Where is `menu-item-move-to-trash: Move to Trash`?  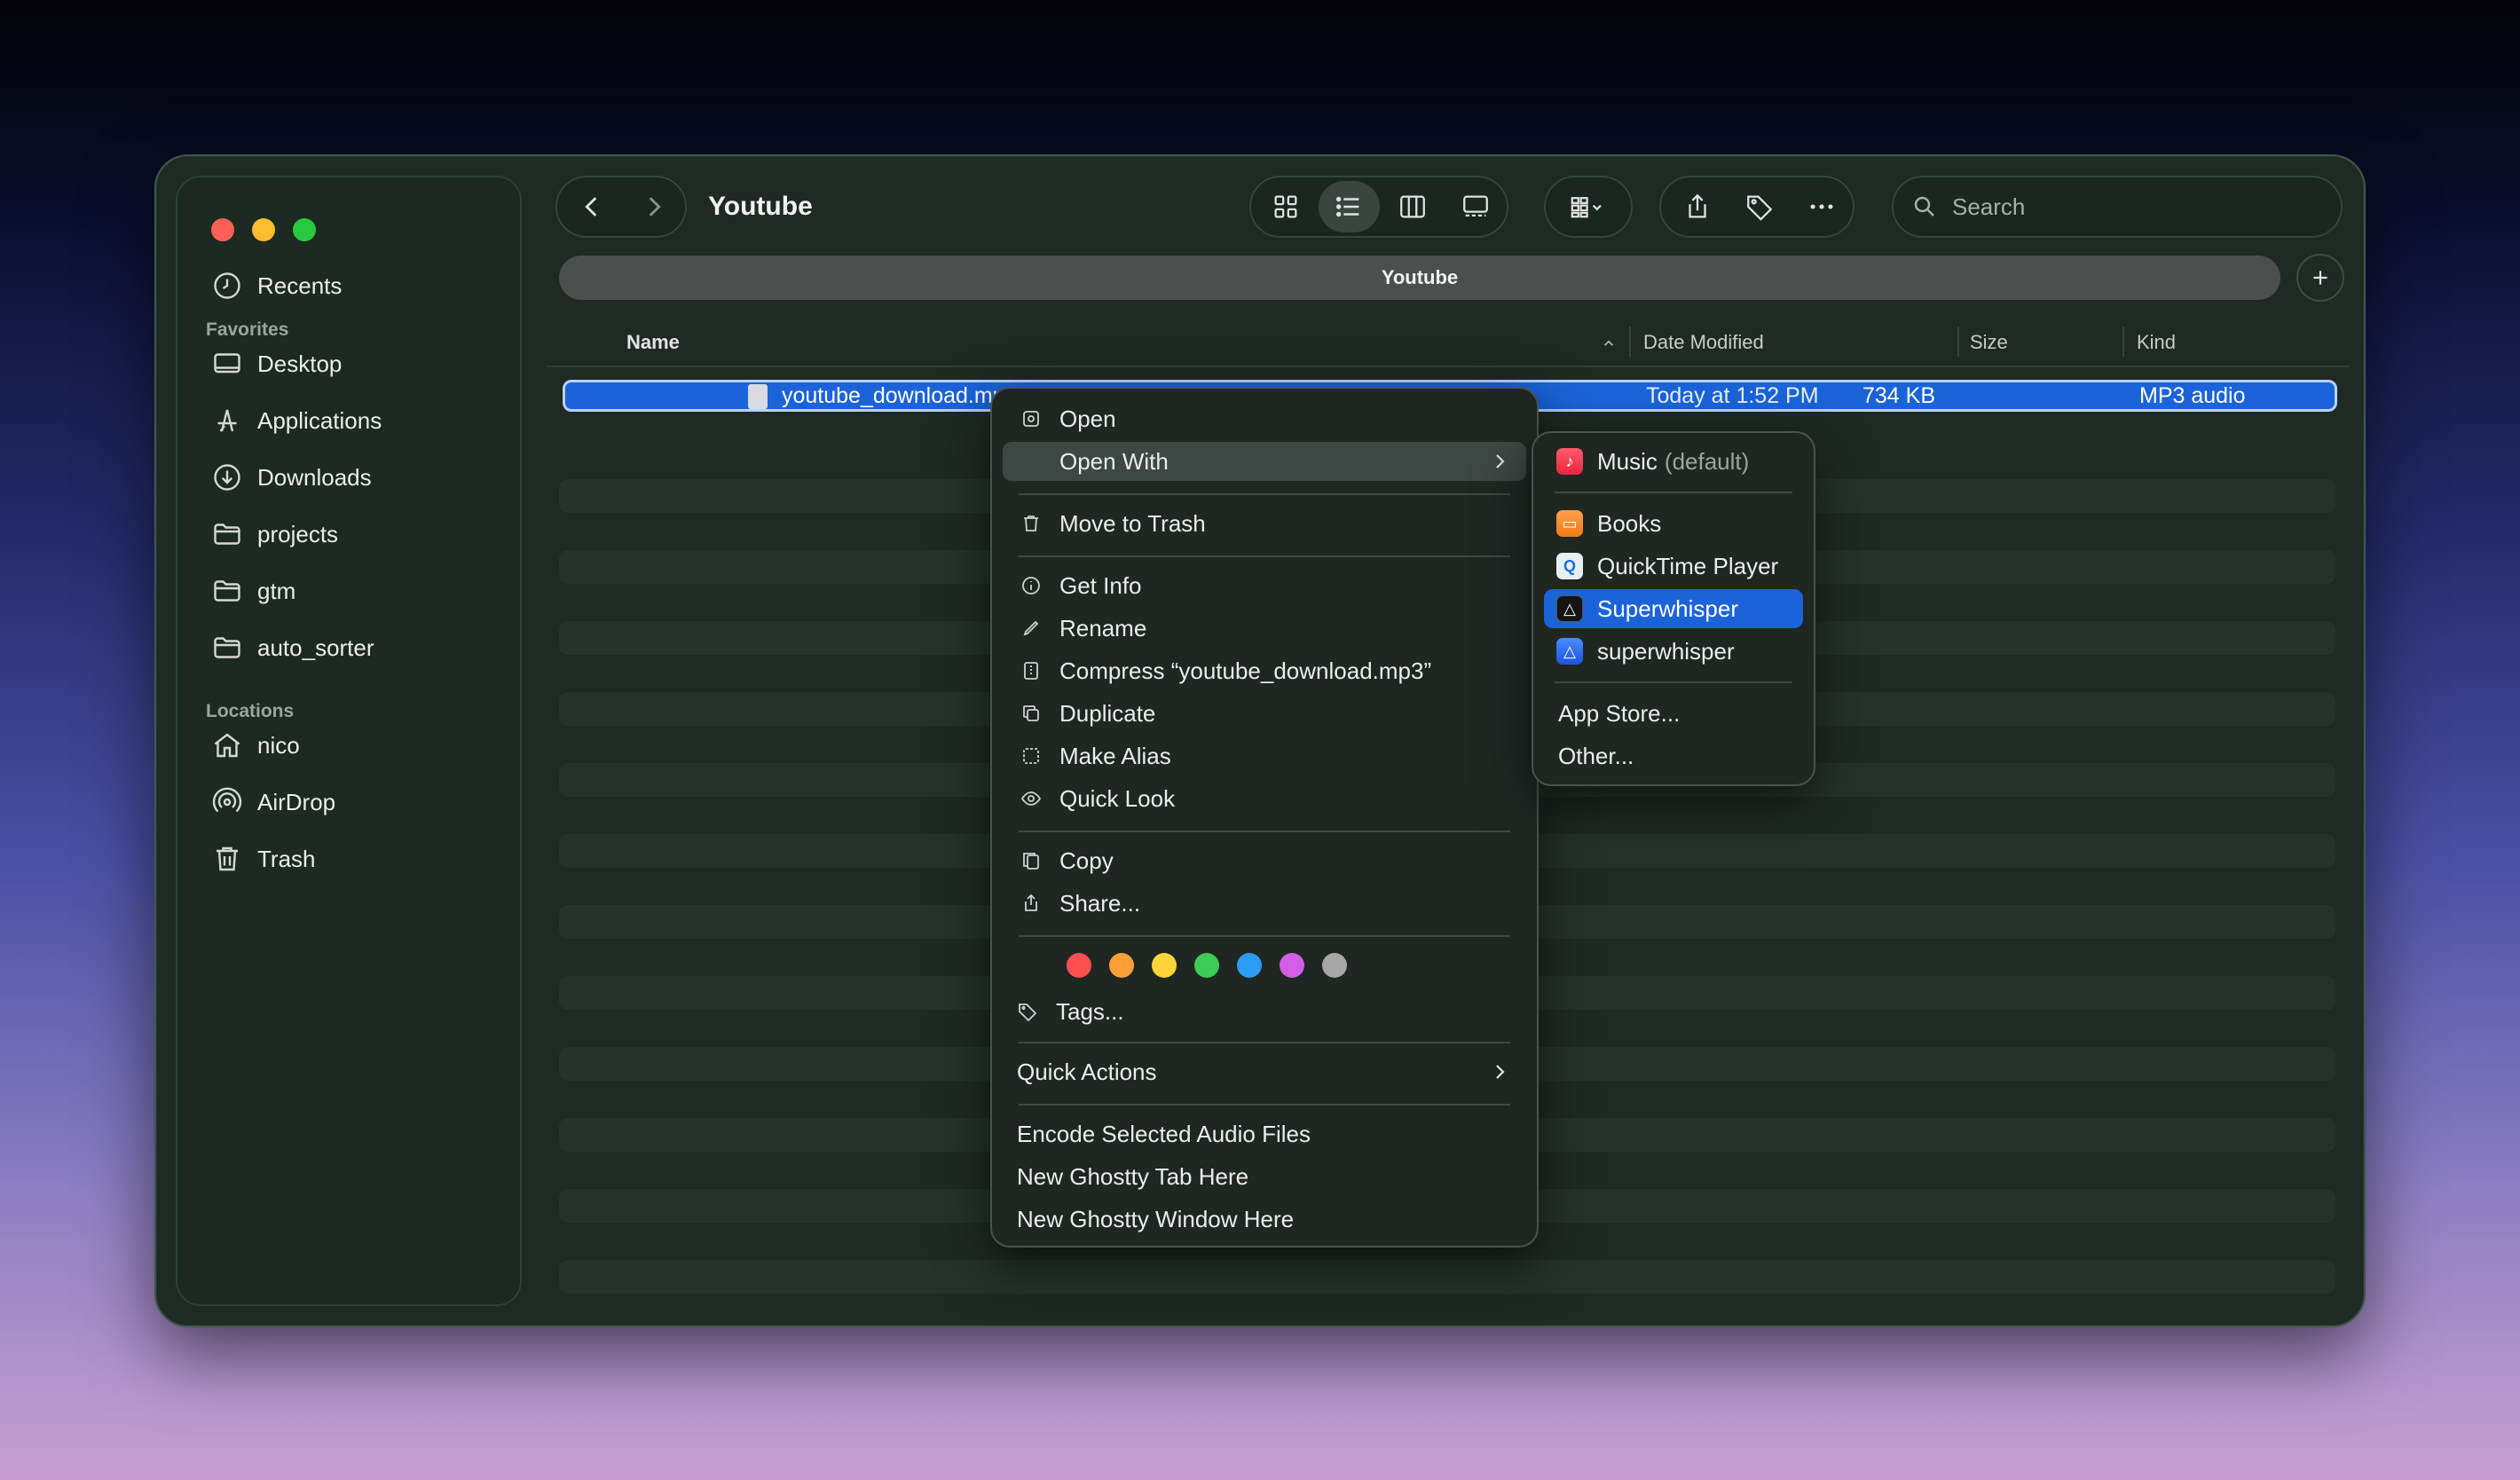
menu-item-move-to-trash: Move to Trash is located at coordinates (1265, 523).